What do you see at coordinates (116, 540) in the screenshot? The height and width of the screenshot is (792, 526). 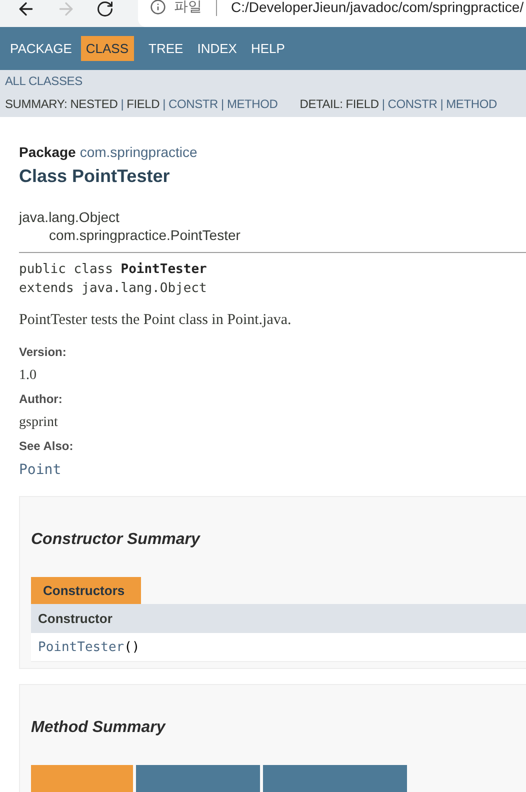 I see `section-title: Constructor Summary` at bounding box center [116, 540].